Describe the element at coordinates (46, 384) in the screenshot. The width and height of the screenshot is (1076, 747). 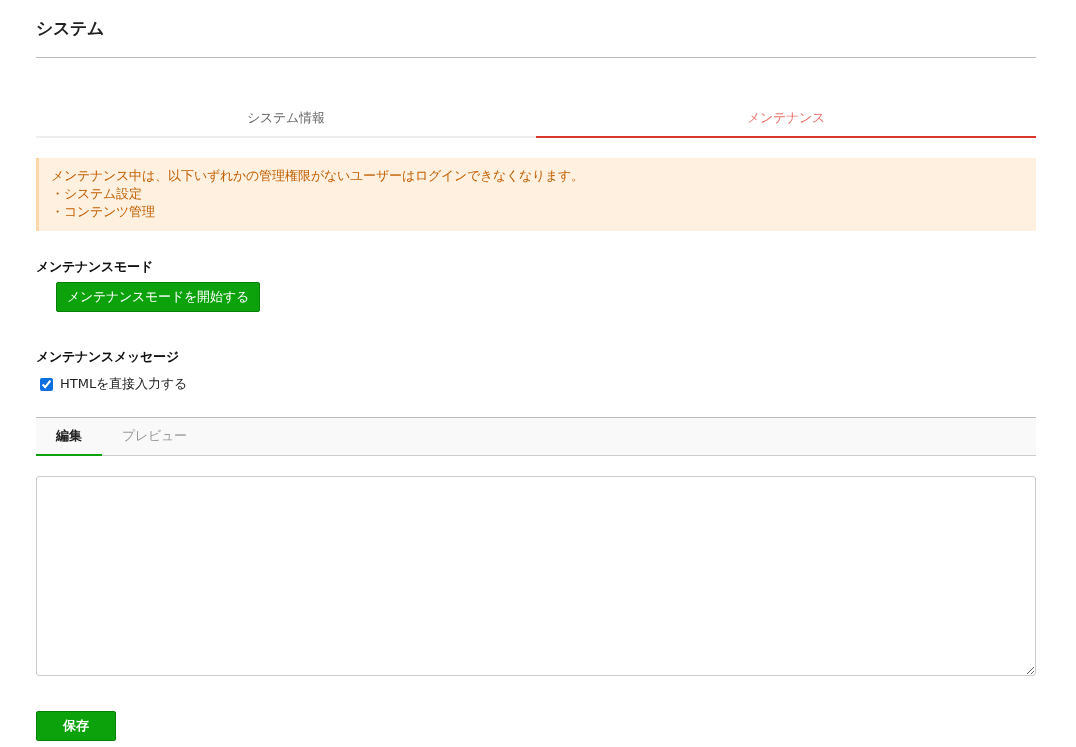
I see `checkbox` at that location.